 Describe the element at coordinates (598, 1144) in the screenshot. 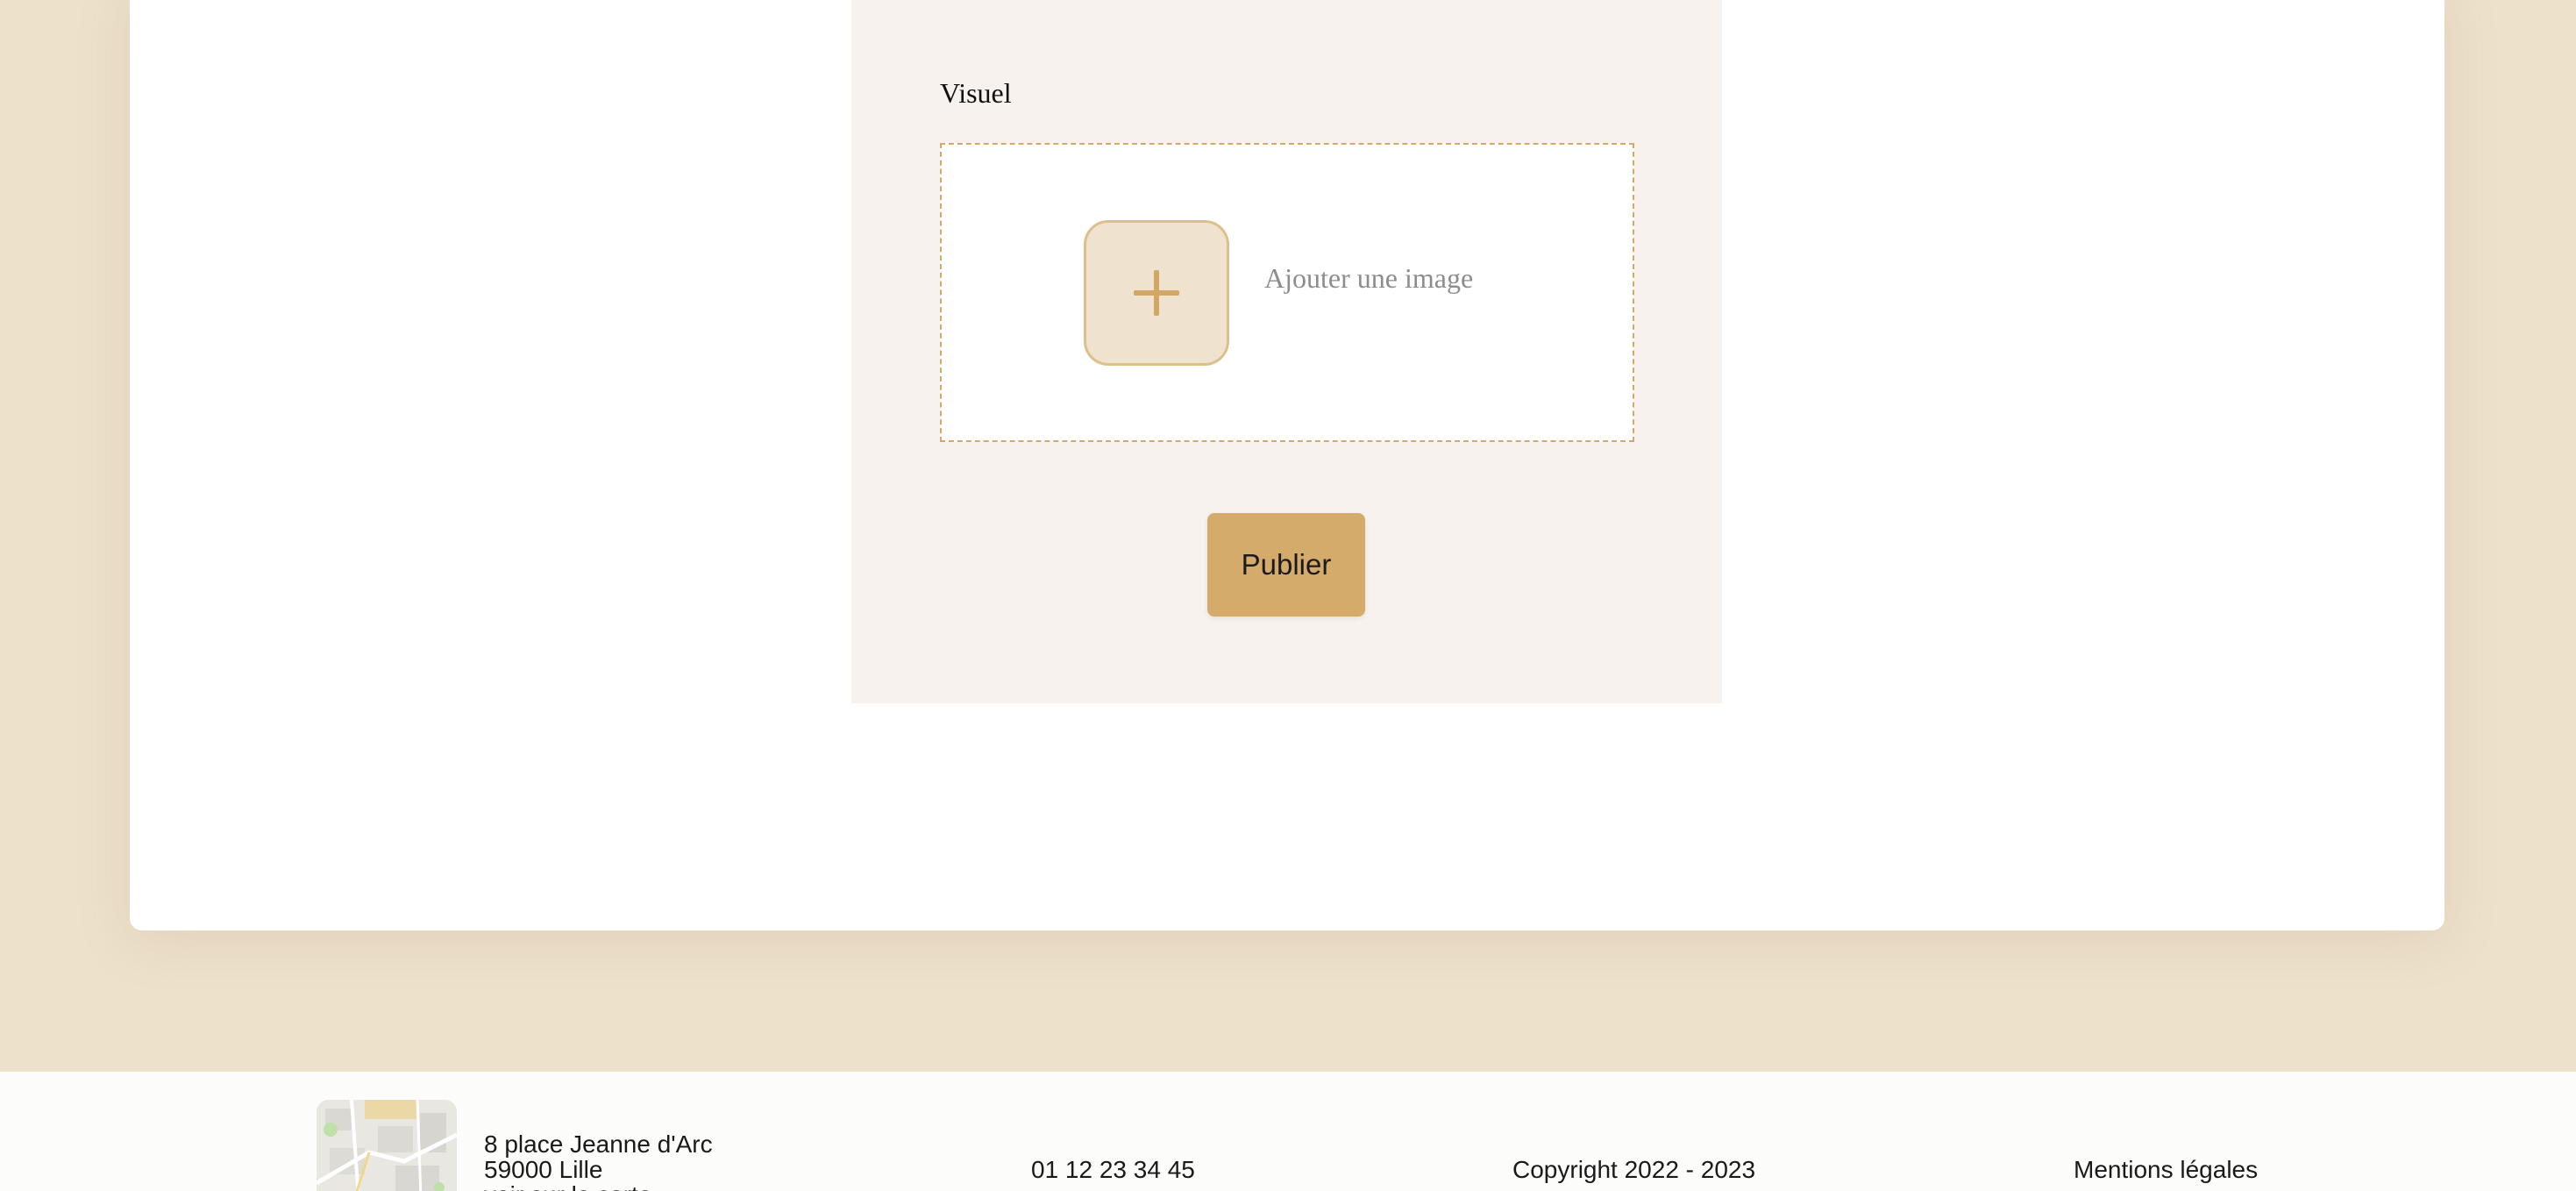

I see `address-street: 8 place Jeanne d'Arc` at that location.